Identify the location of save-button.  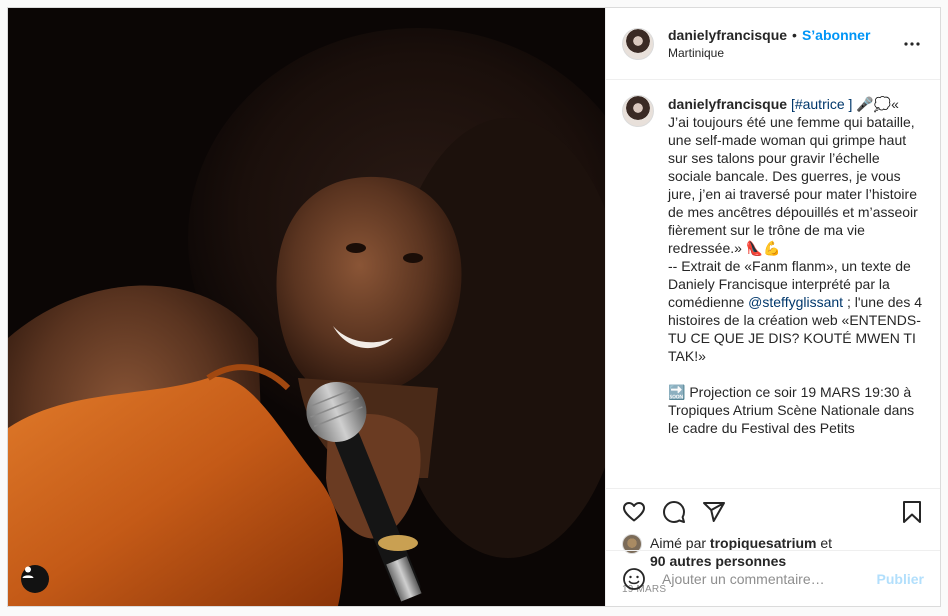
(912, 512).